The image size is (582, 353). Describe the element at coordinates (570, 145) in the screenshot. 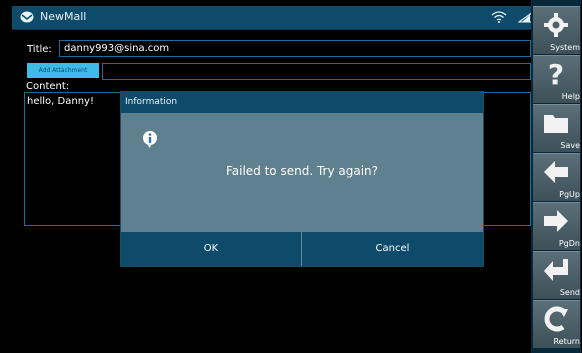

I see `sidebar-label-save: Save` at that location.